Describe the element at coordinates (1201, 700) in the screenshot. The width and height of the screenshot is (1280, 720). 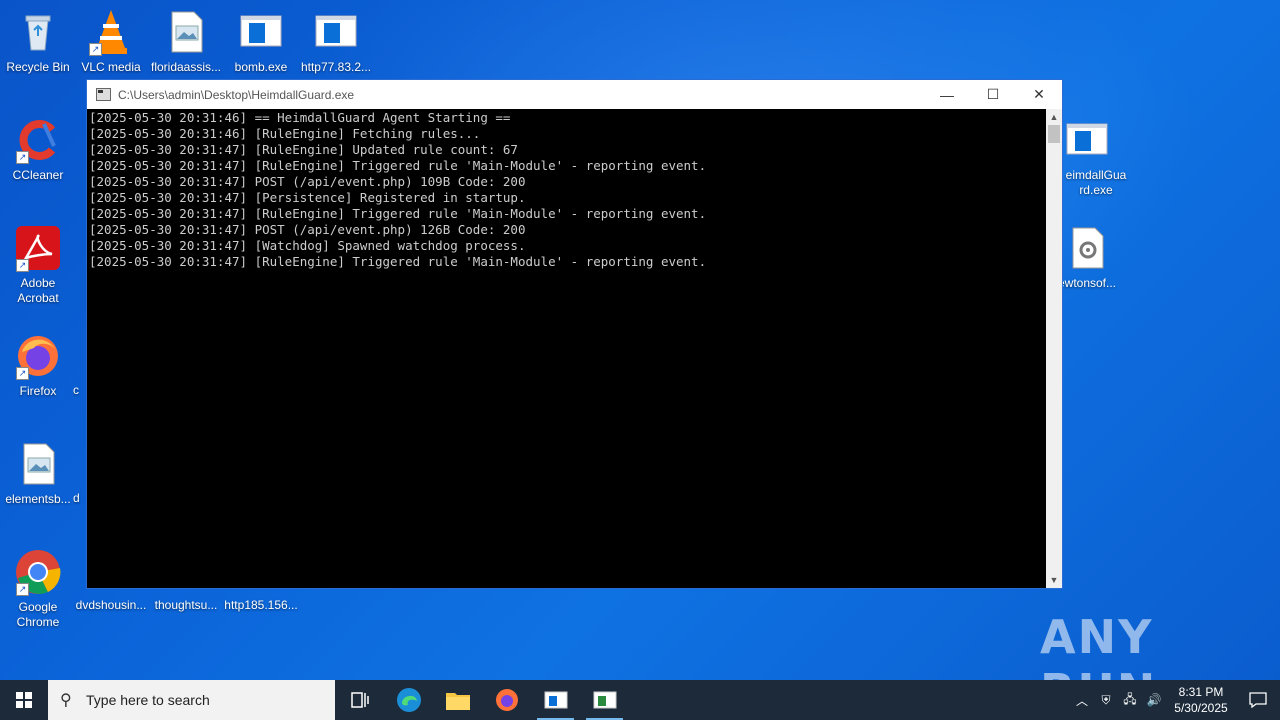
I see `clock: 8:31 PM 5/30/2025` at that location.